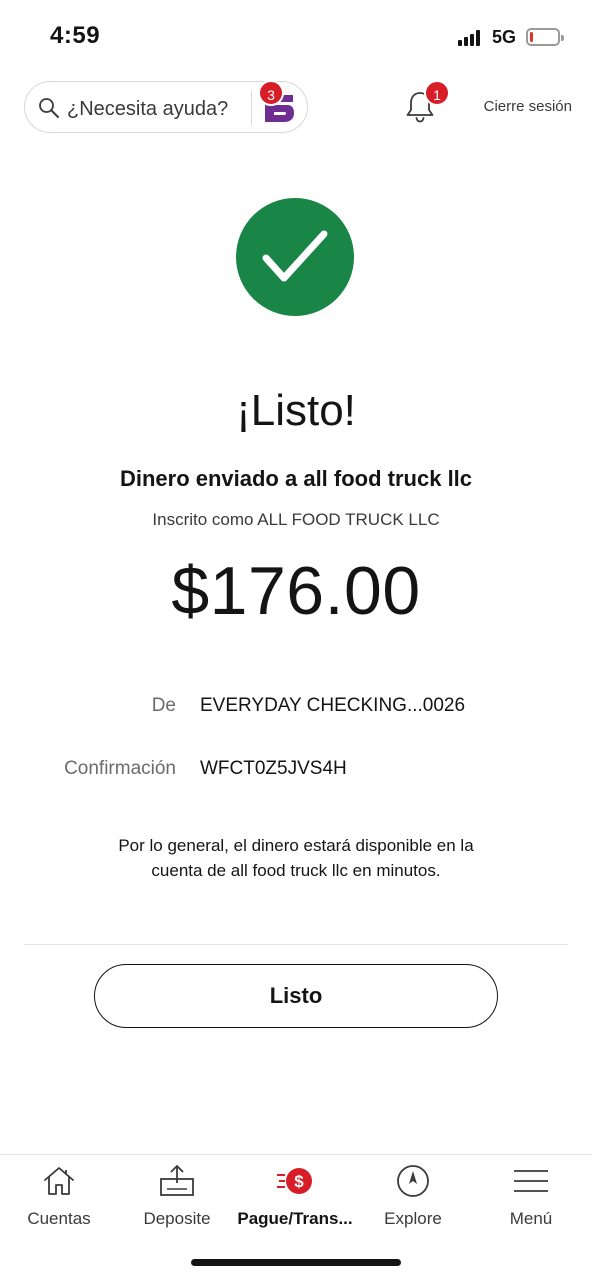 The width and height of the screenshot is (592, 1280). Describe the element at coordinates (531, 1181) in the screenshot. I see `hamburger-menu-icon` at that location.